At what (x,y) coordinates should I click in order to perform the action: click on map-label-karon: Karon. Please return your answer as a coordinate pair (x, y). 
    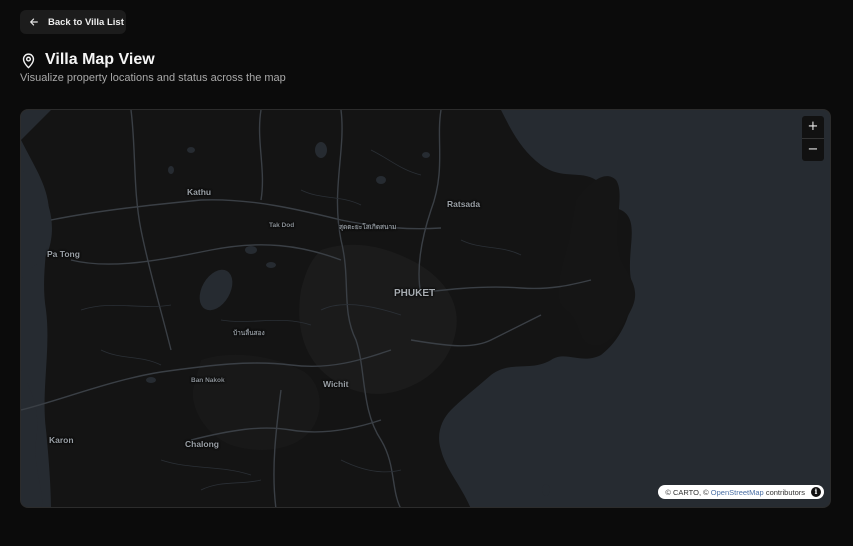
    Looking at the image, I should click on (61, 440).